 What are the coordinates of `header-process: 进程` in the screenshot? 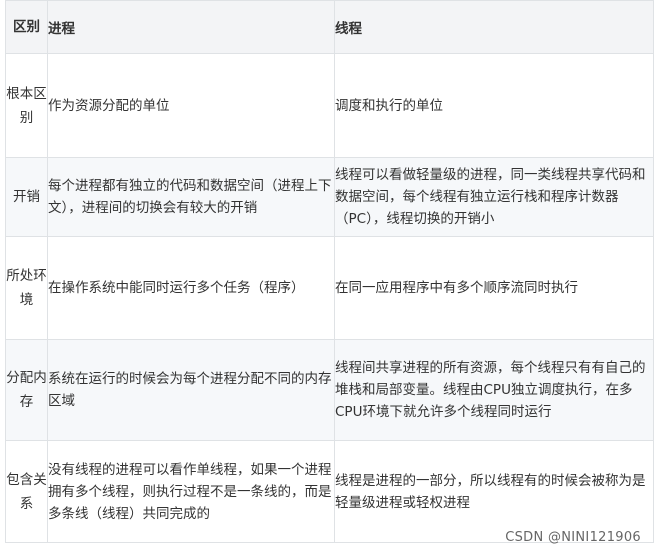 It's located at (191, 27).